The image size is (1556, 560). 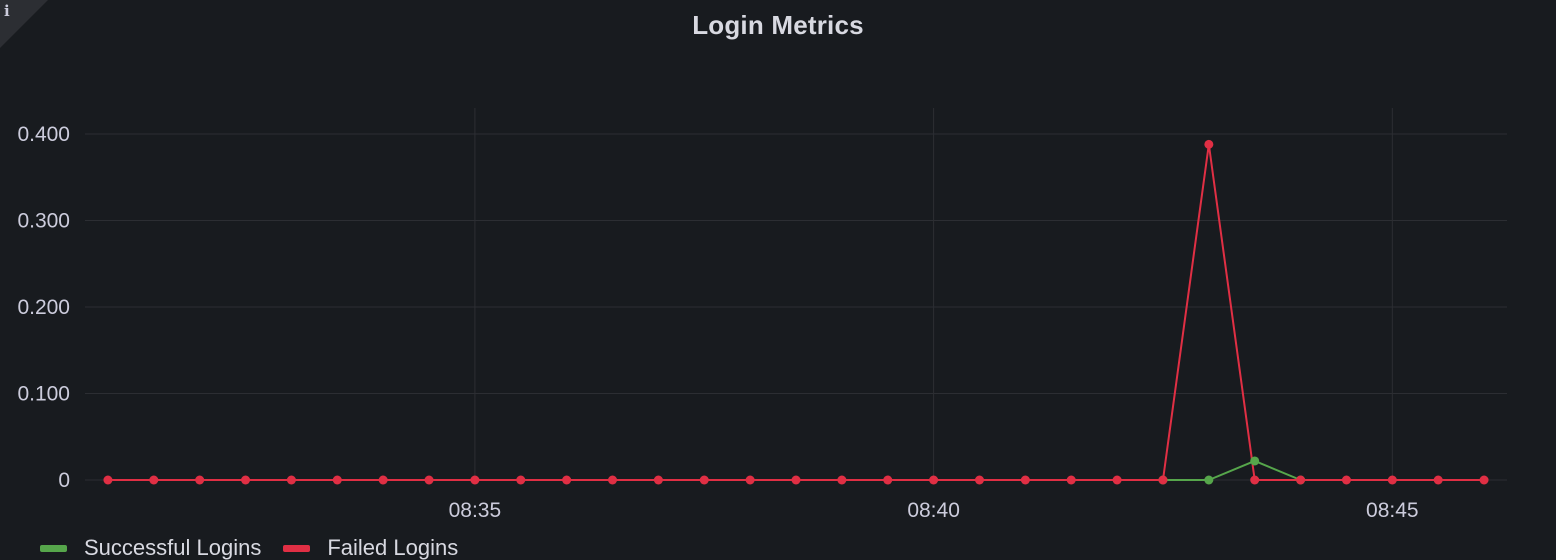 I want to click on chart-legend: Successful Logins Failed Logins, so click(x=249, y=548).